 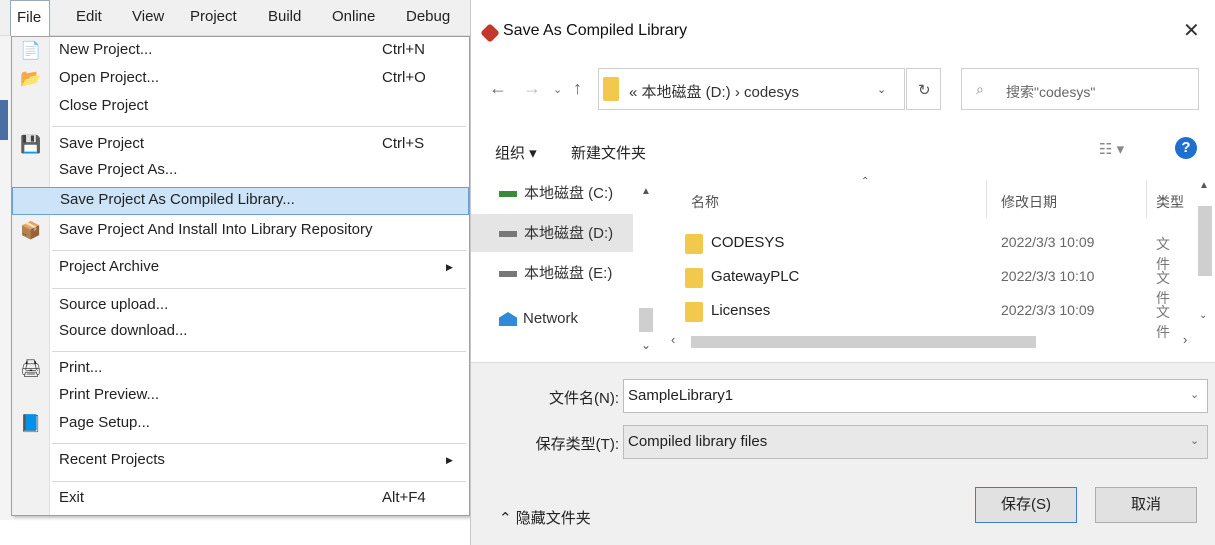 What do you see at coordinates (647, 268) in the screenshot?
I see `nav-scrollbar: ▲ ⌄` at bounding box center [647, 268].